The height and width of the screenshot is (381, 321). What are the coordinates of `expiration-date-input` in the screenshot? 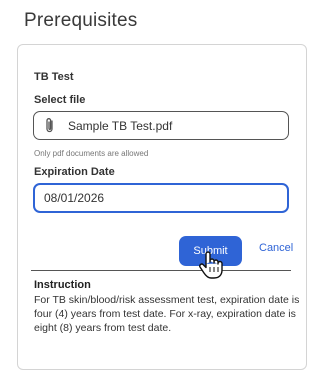 It's located at (161, 198).